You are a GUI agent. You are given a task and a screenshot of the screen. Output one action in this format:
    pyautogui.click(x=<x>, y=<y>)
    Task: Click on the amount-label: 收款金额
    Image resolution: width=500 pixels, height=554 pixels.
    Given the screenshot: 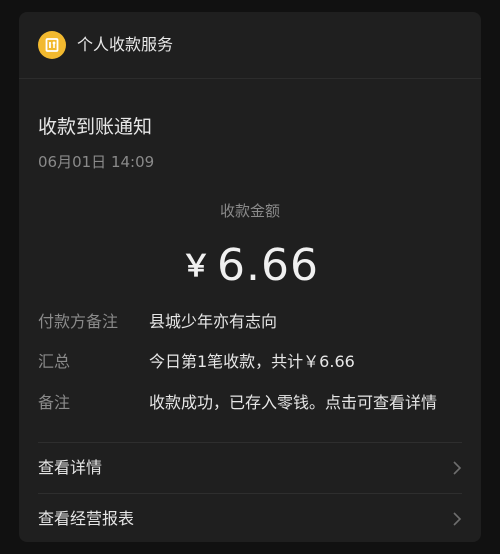 What is the action you would take?
    pyautogui.click(x=249, y=211)
    